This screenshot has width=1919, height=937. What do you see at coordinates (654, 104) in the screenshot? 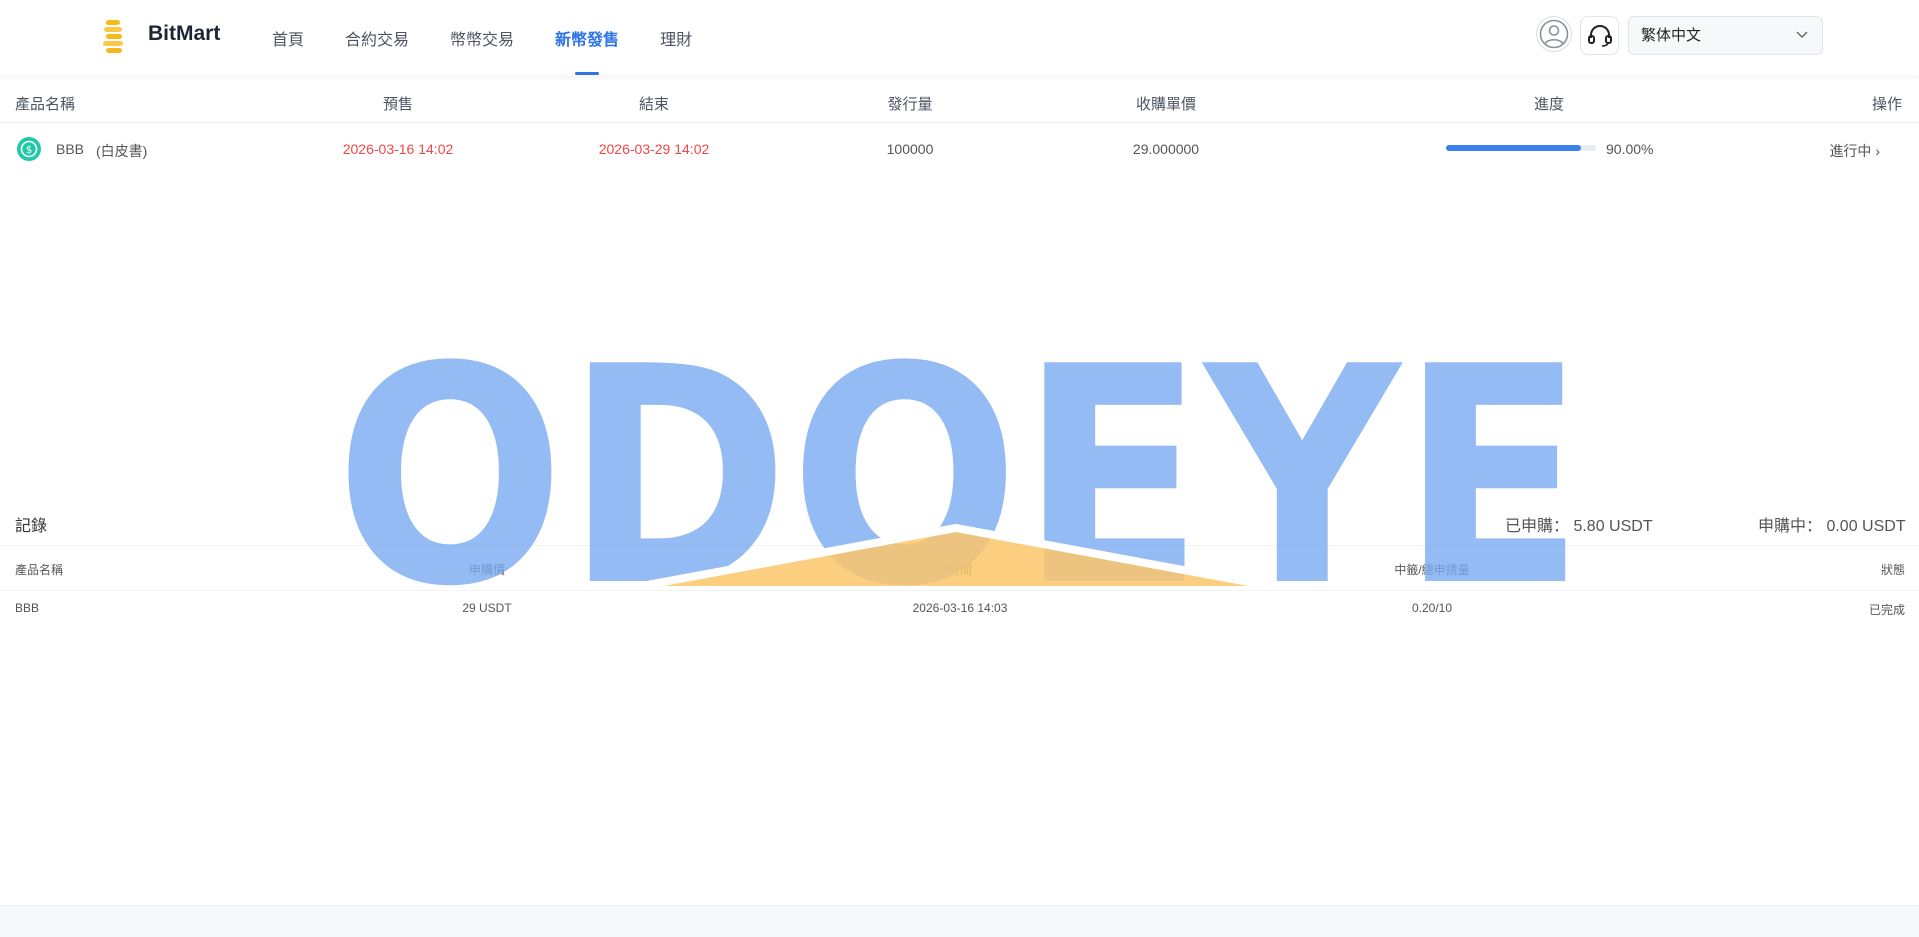
I see `col-end: 結束` at bounding box center [654, 104].